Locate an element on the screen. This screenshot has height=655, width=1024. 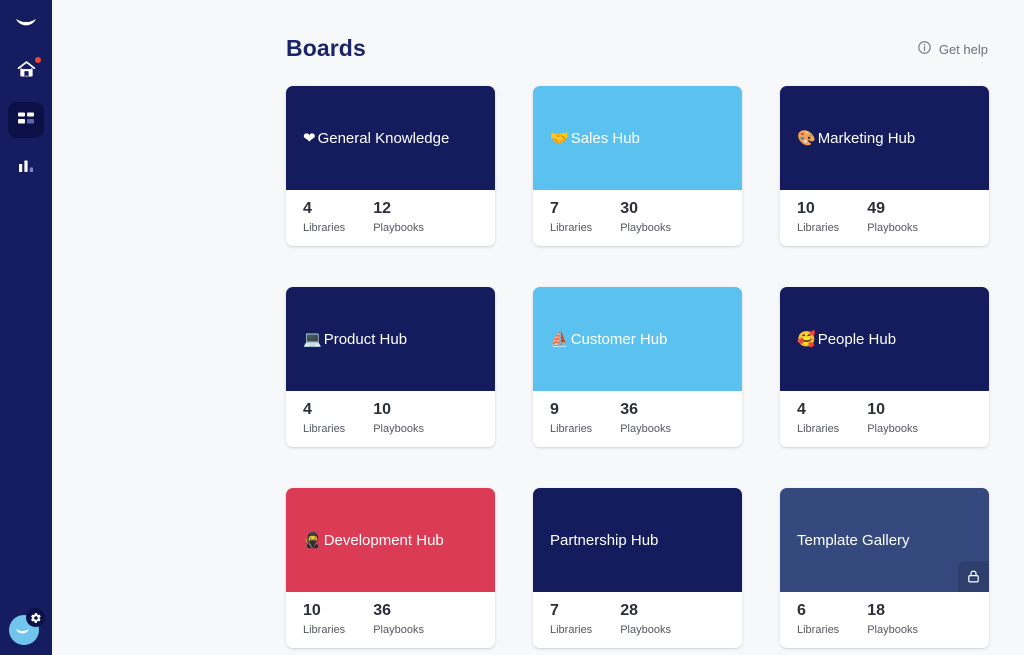
lock-icon is located at coordinates (973, 576).